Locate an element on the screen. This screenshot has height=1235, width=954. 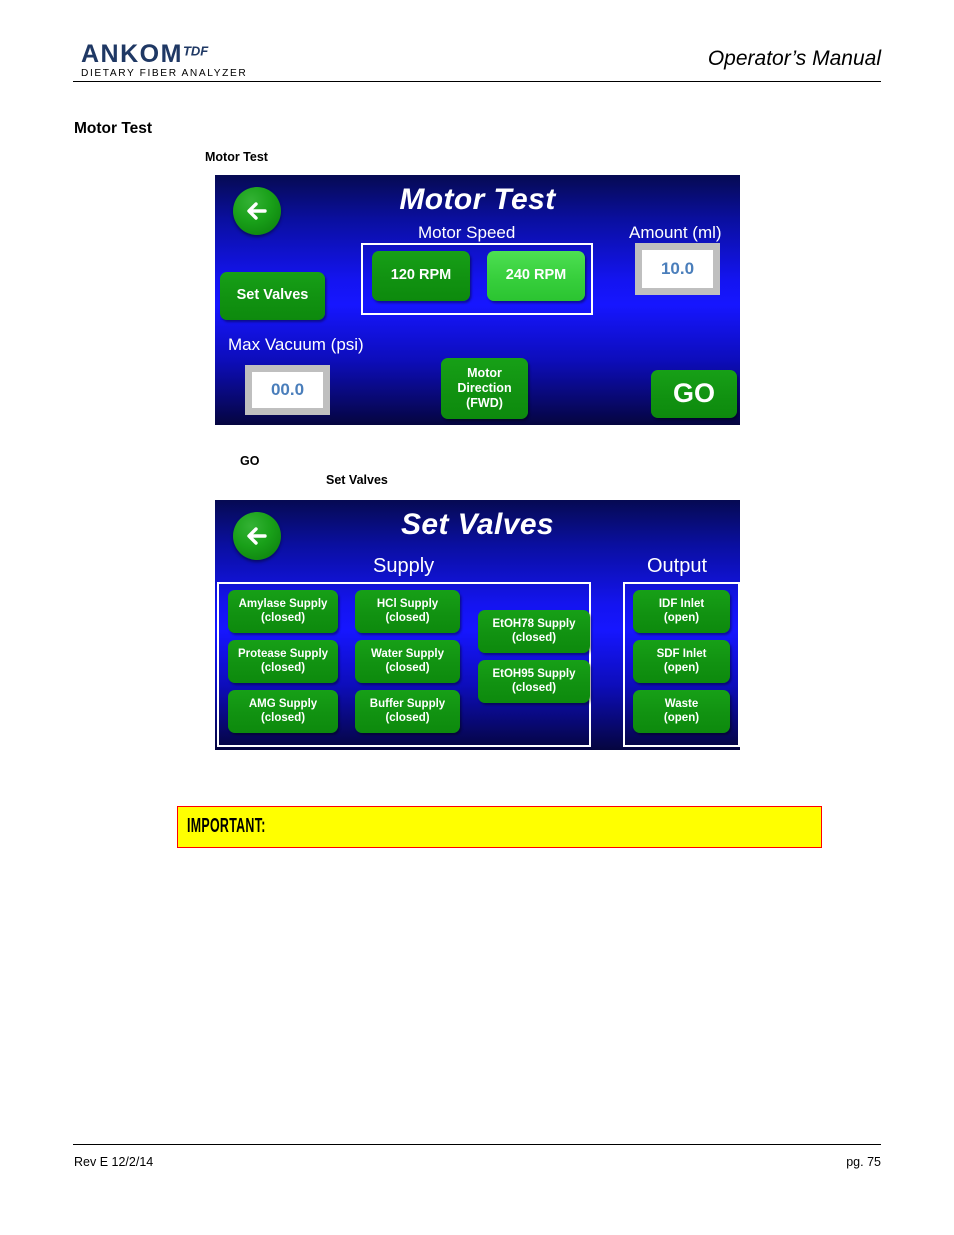
valve-name: Protease Supply is located at coordinates (283, 653).